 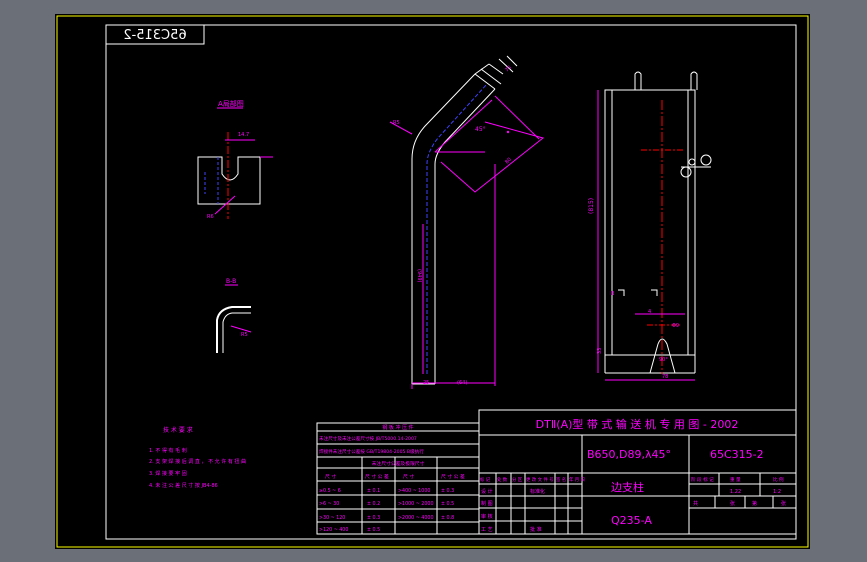 What do you see at coordinates (737, 454) in the screenshot?
I see `drawing-number: 65C315-2` at bounding box center [737, 454].